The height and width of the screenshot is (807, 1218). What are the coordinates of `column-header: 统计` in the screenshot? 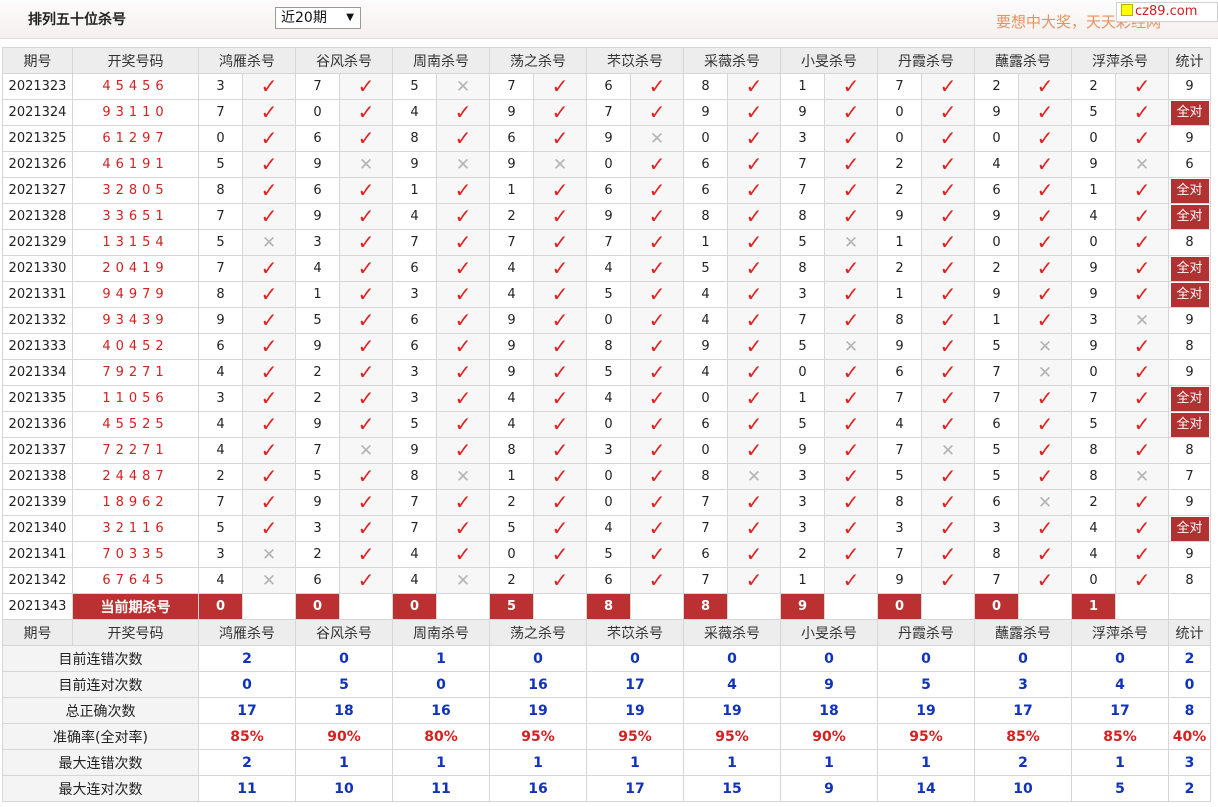 It's located at (1189, 60).